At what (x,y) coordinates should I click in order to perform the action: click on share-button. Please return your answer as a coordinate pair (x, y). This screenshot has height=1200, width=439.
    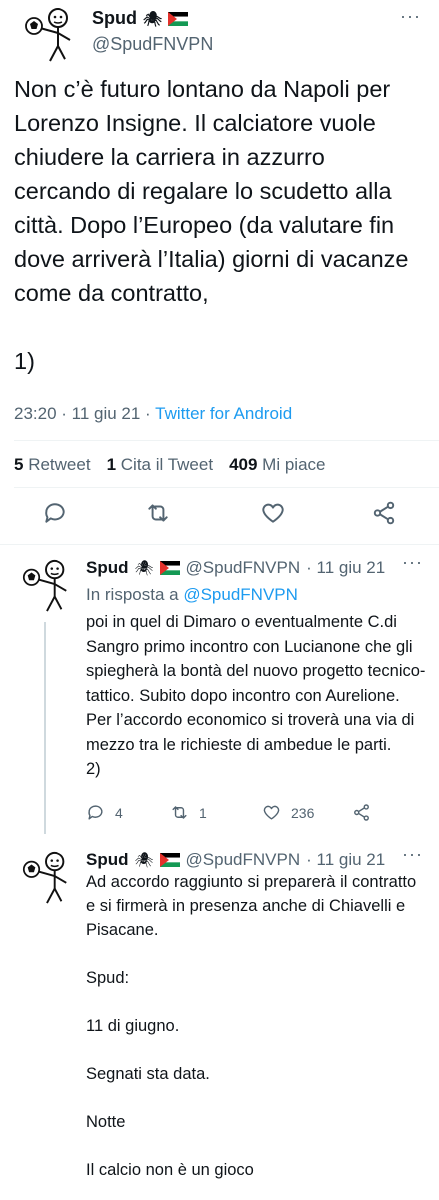
    Looking at the image, I should click on (361, 812).